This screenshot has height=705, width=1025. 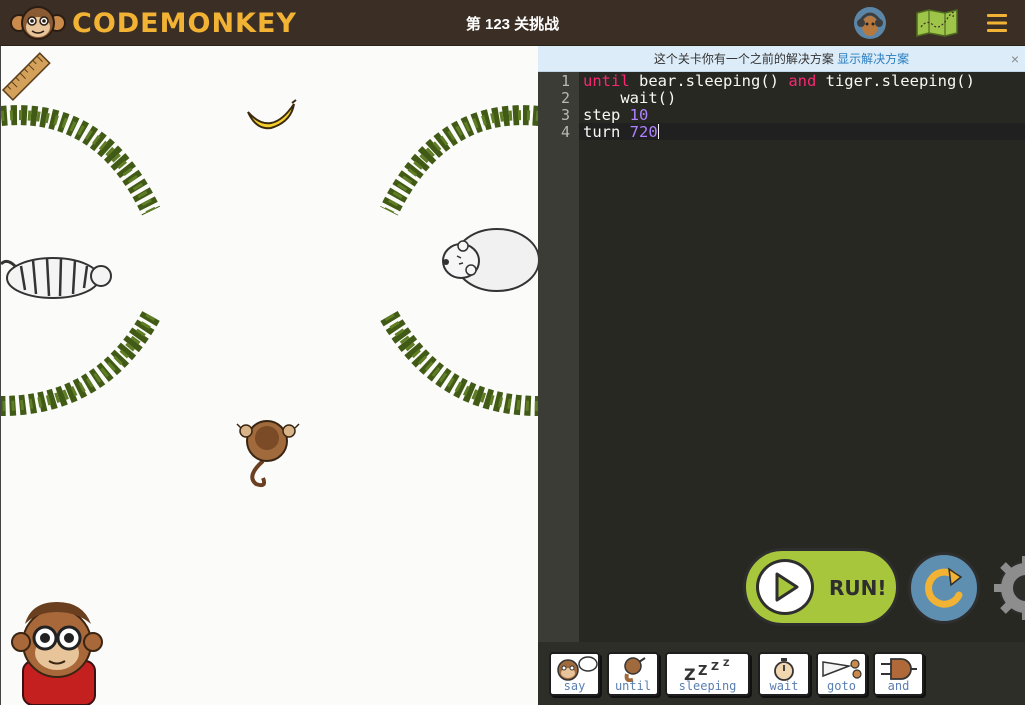 I want to click on cmd-label: until, so click(x=633, y=686).